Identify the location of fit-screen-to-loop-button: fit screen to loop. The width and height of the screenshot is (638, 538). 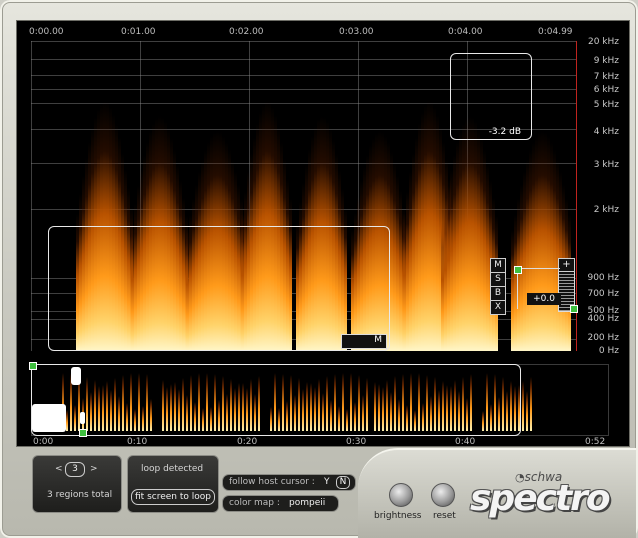
(173, 497).